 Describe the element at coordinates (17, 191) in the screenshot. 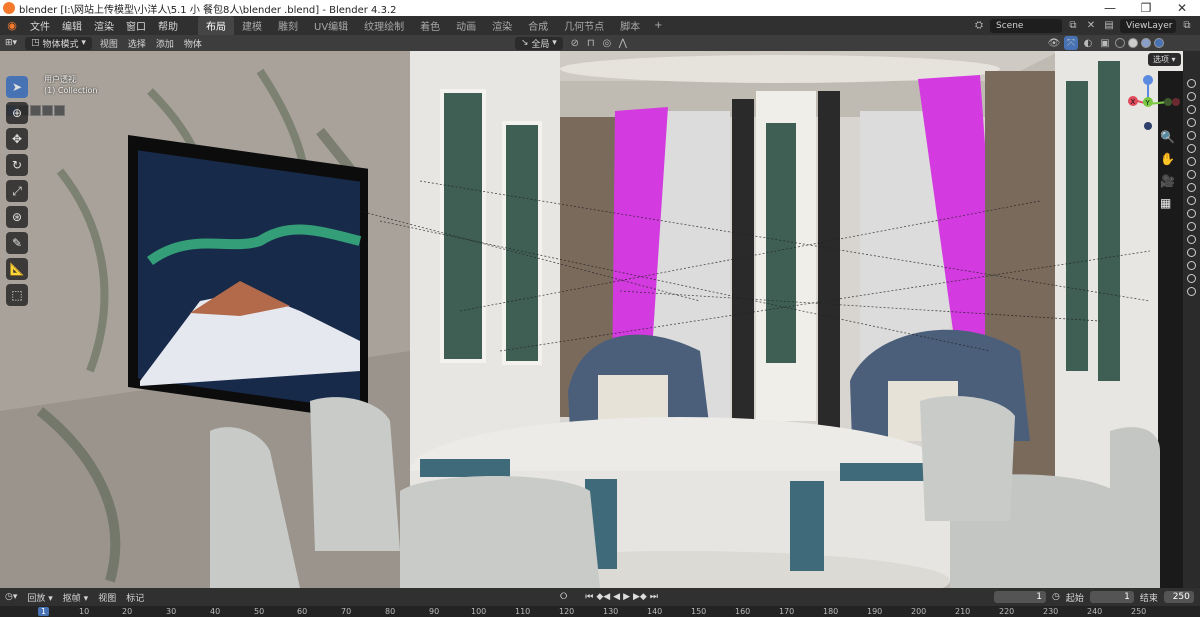

I see `scale-tool-icon: ⤢` at that location.